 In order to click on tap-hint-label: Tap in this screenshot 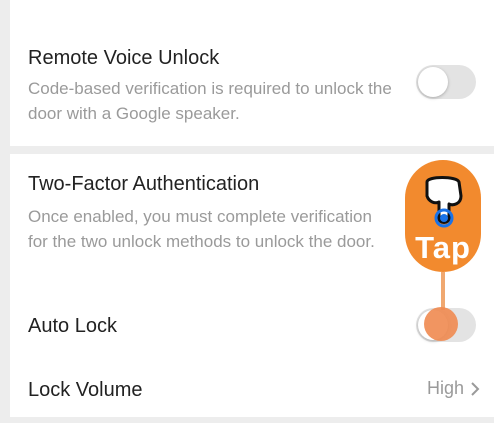, I will do `click(443, 247)`.